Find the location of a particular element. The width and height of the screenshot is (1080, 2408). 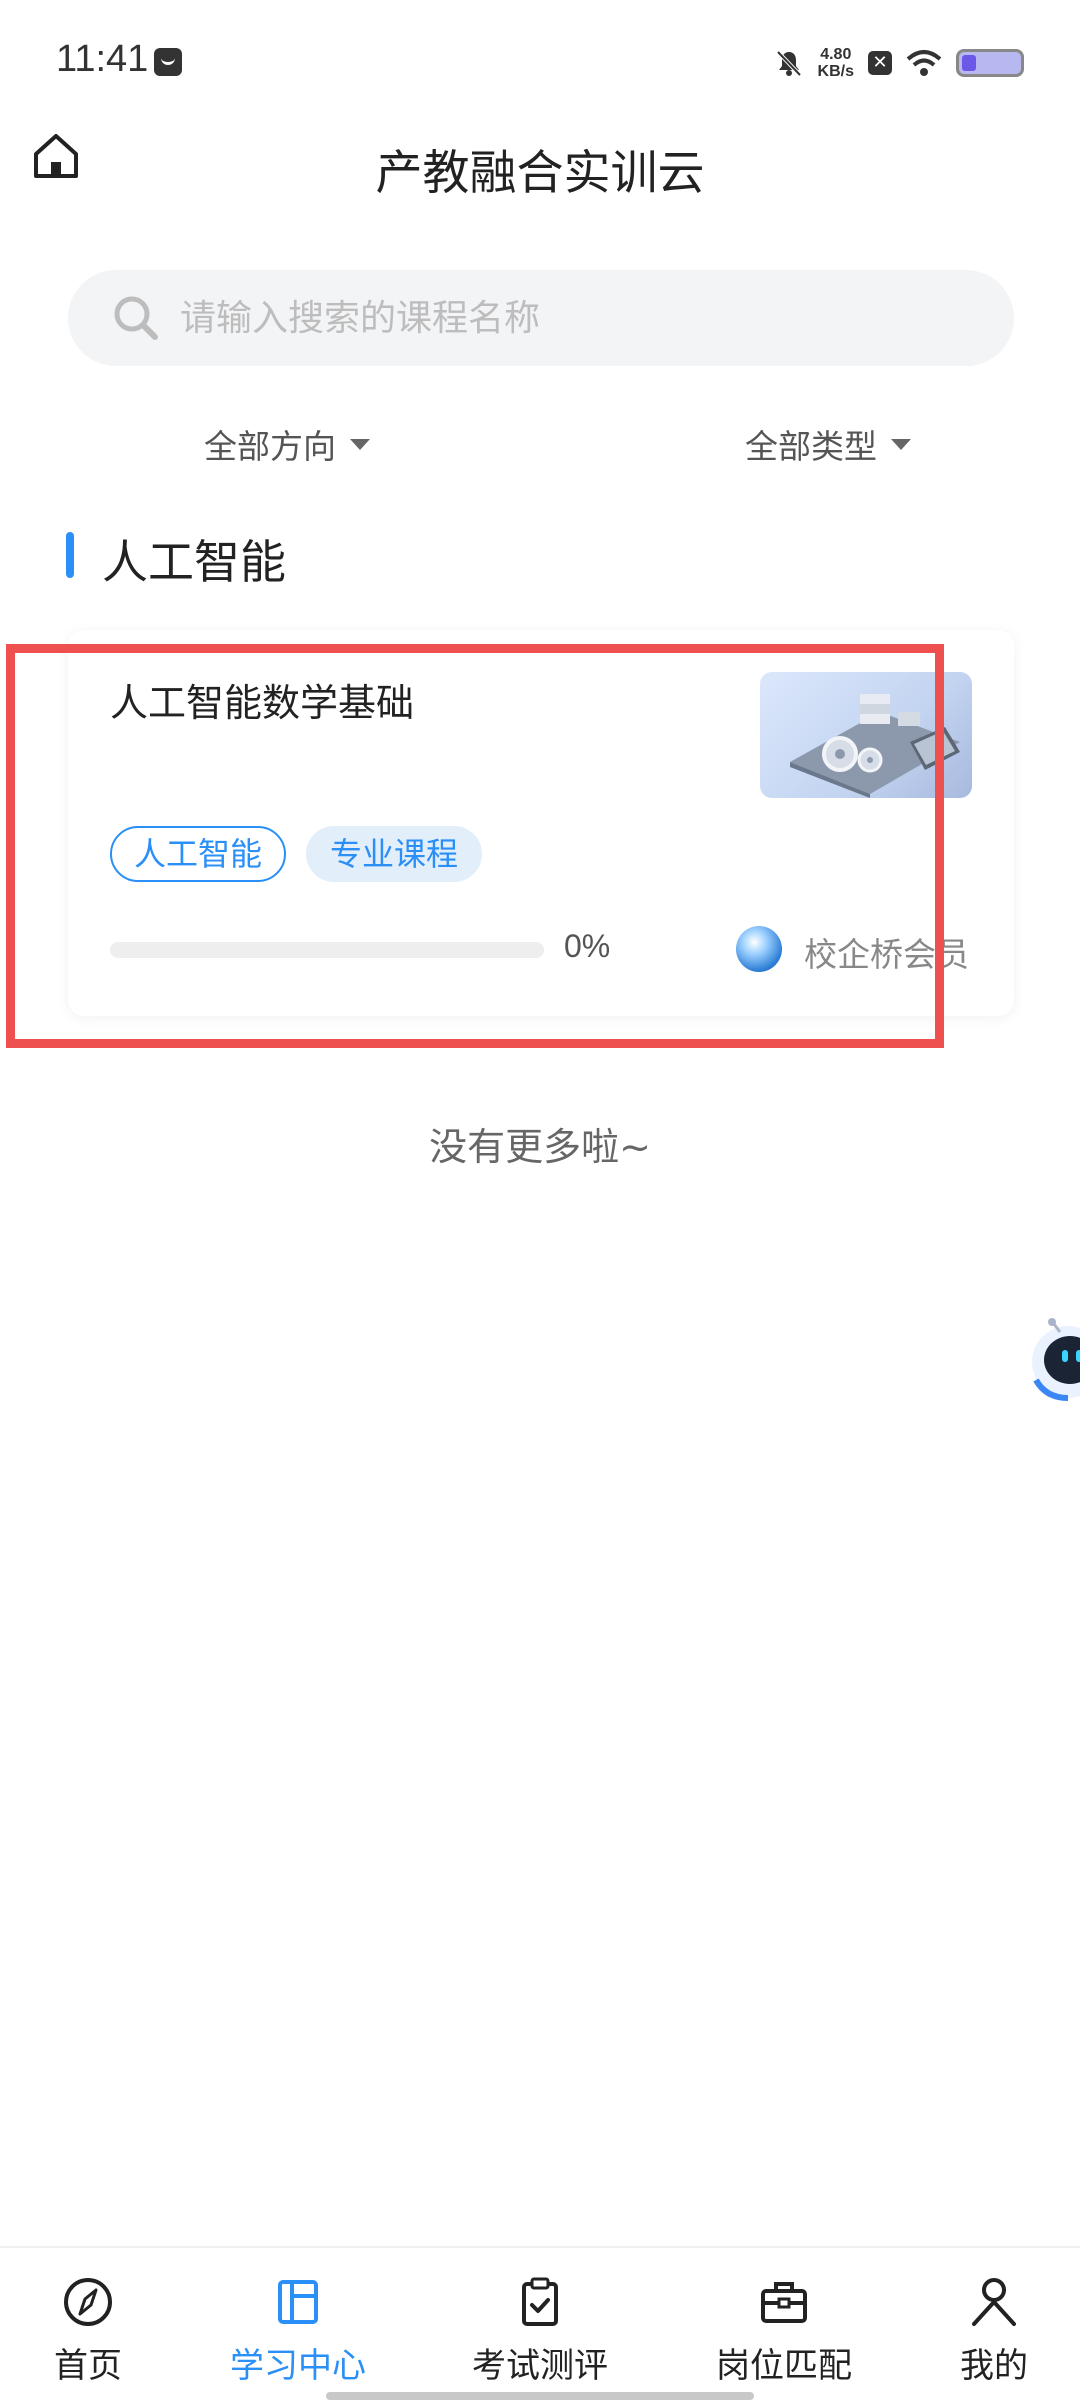

nav-item-job-match: 岗位匹配 is located at coordinates (784, 2318).